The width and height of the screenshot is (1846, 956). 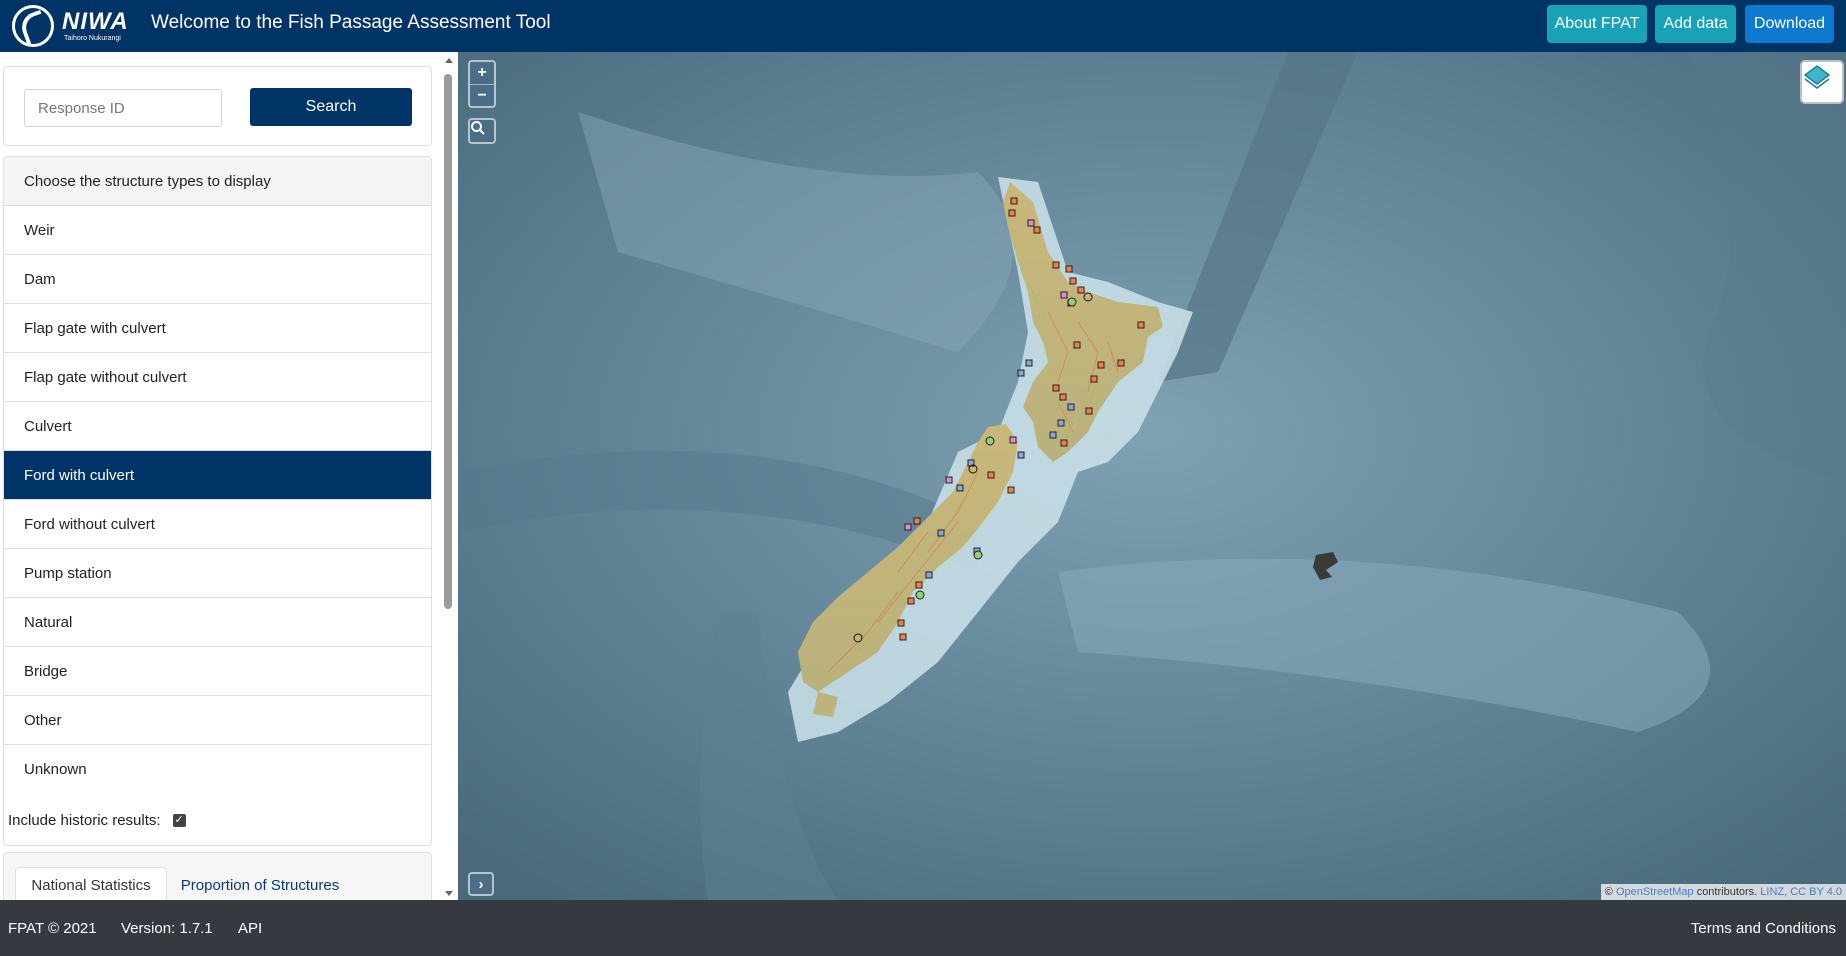 I want to click on search-icon, so click(x=478, y=128).